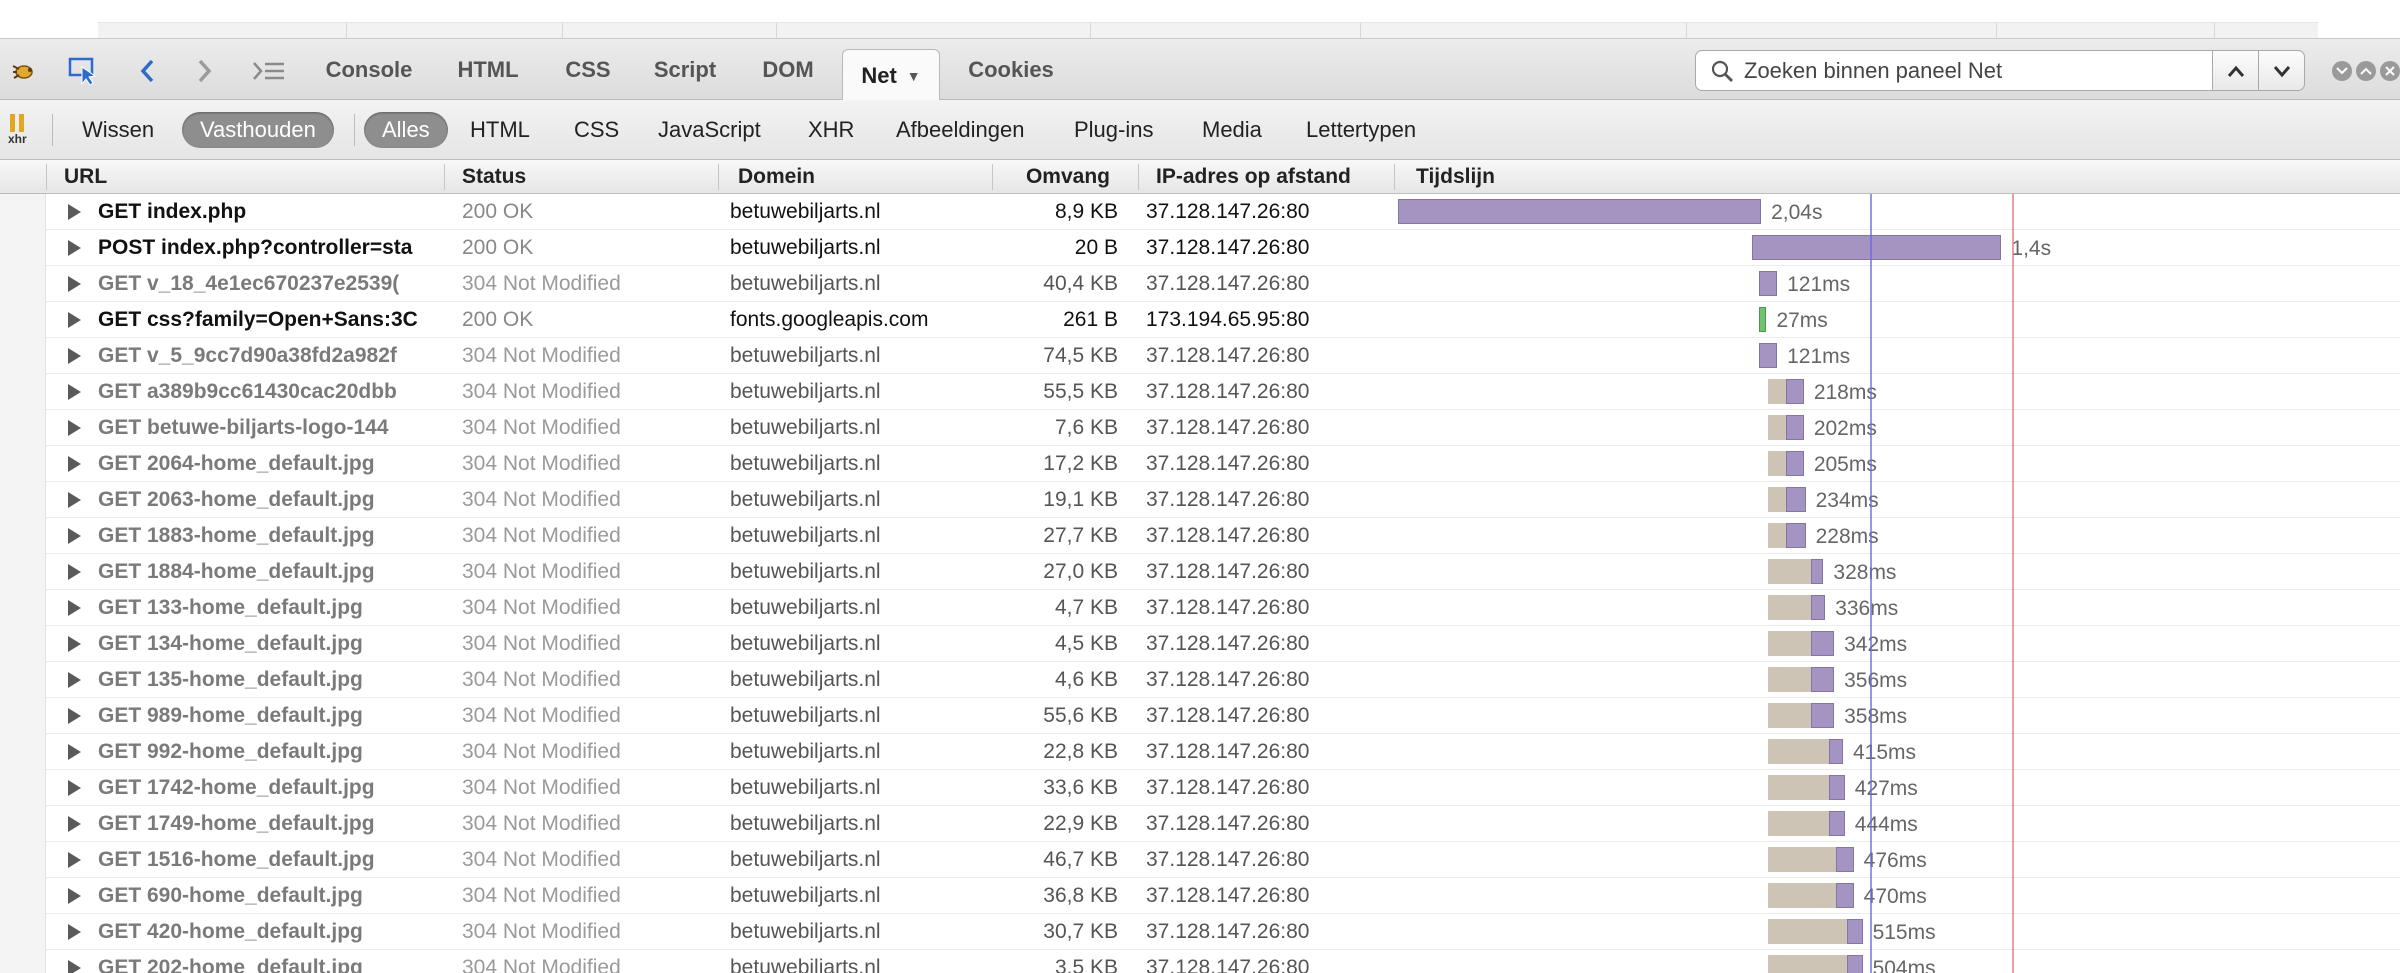 The height and width of the screenshot is (973, 2400). I want to click on inspect-element-icon, so click(83, 71).